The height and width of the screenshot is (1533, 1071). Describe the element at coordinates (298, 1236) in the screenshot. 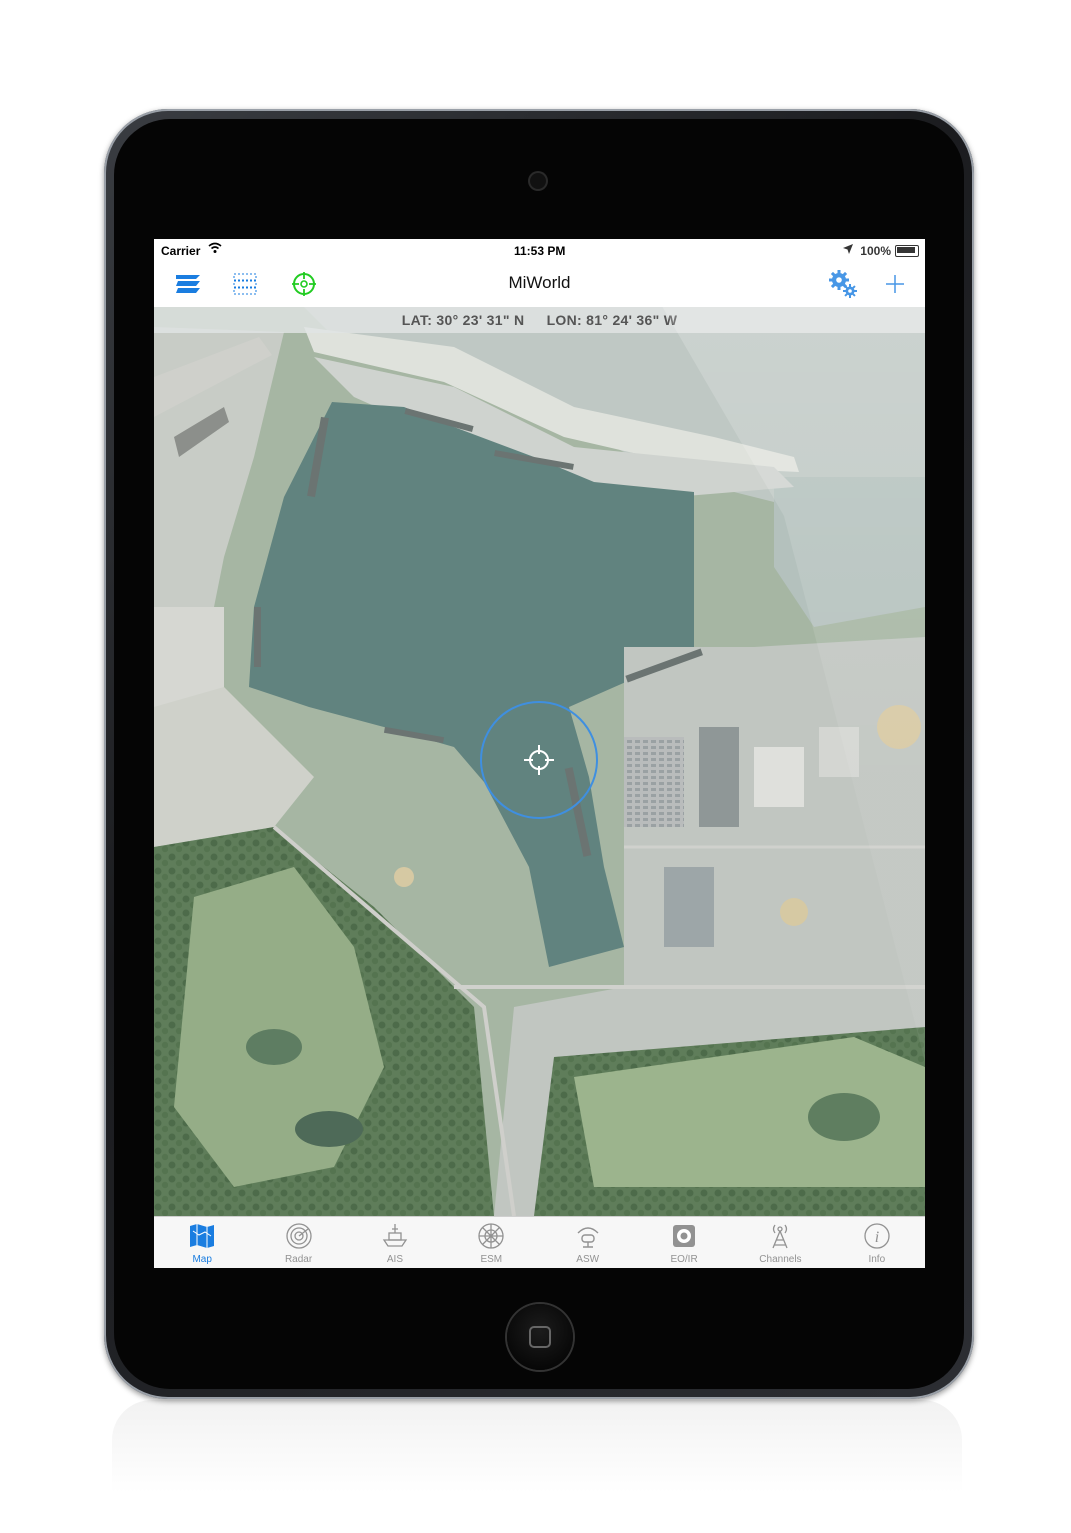

I see `radar-icon` at that location.